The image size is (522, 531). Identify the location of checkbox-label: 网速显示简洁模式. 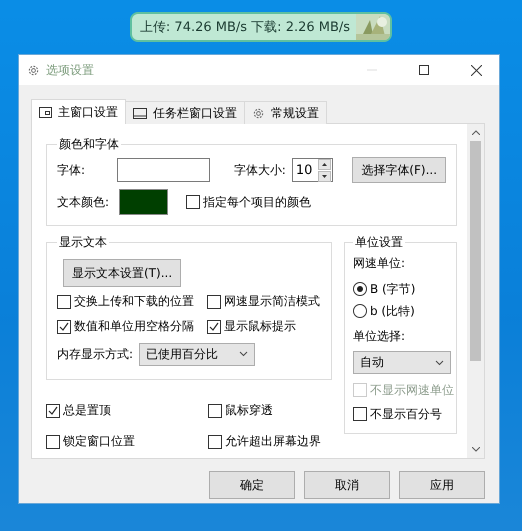
(272, 301).